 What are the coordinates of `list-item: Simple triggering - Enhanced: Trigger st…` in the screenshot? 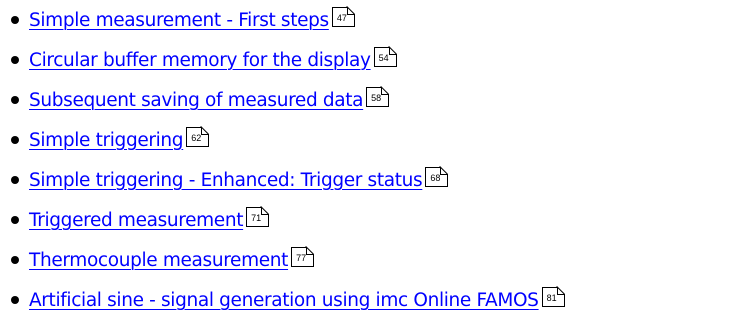 It's located at (224, 180).